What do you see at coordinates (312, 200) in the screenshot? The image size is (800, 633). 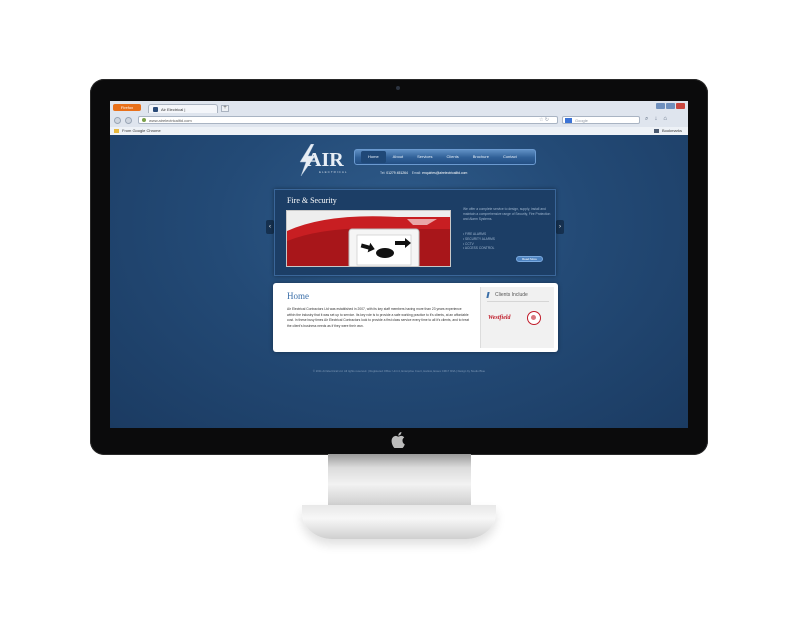 I see `slide-title: Fire & Security` at bounding box center [312, 200].